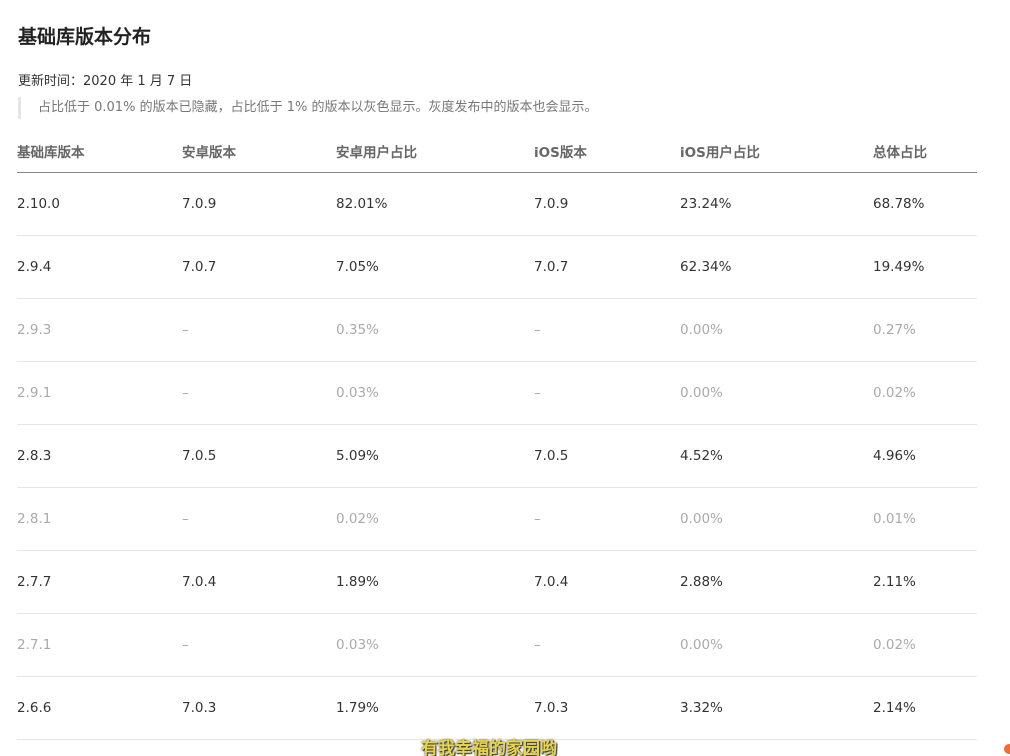  What do you see at coordinates (607, 582) in the screenshot?
I see `cell-ios-version: 7.0.4` at bounding box center [607, 582].